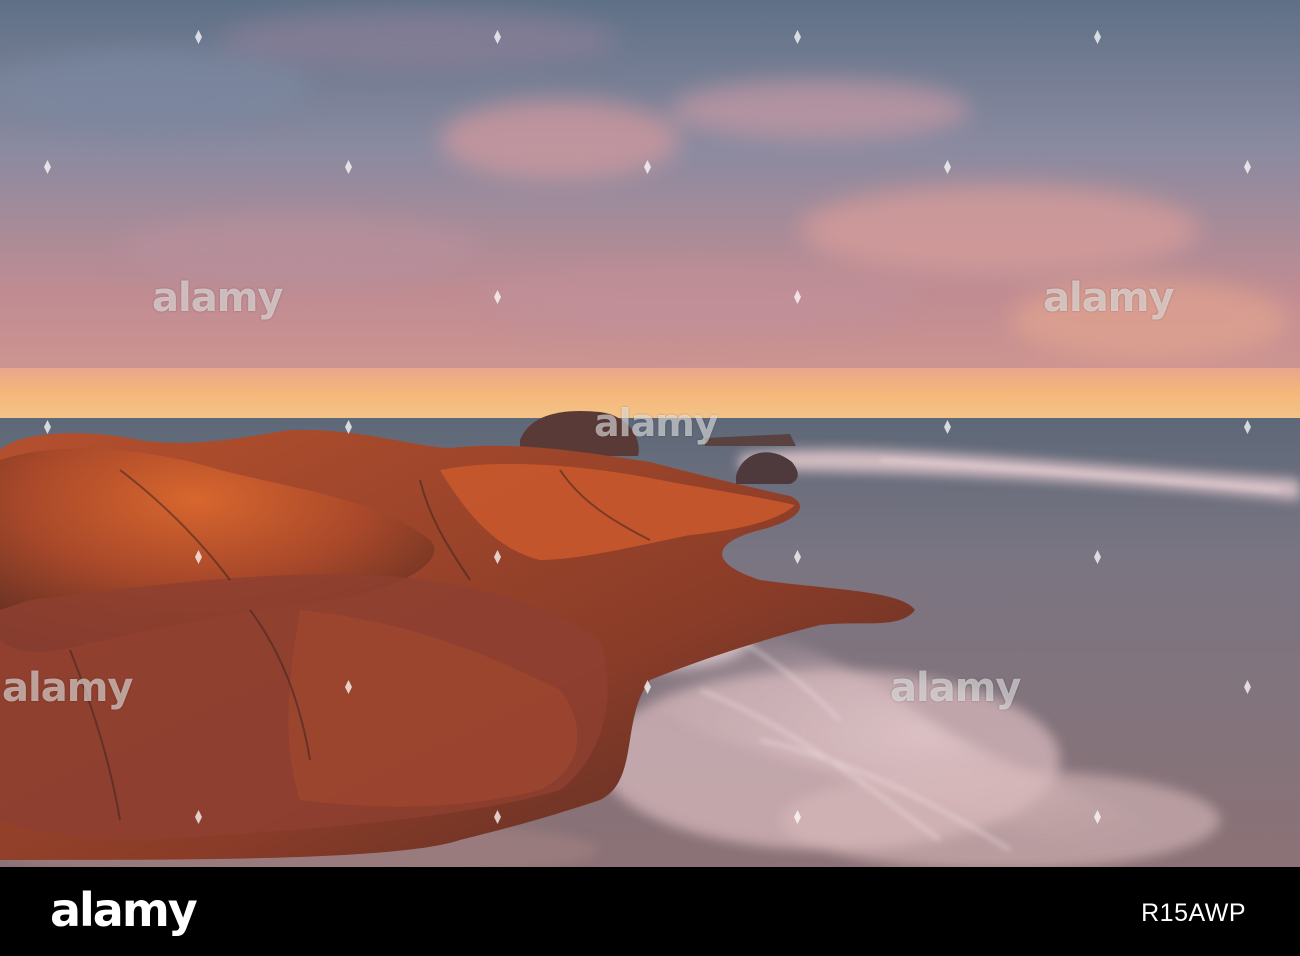 This screenshot has height=956, width=1300. I want to click on alamy-logo: alamy, so click(124, 910).